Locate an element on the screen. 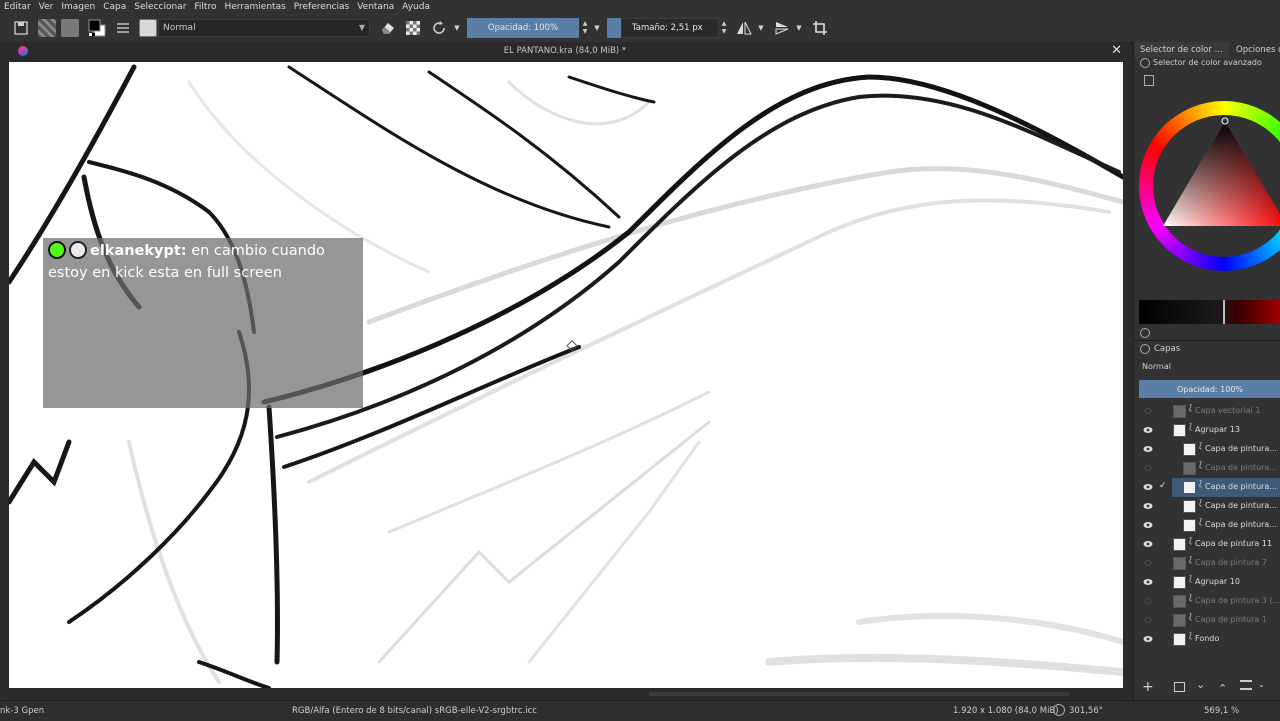 The width and height of the screenshot is (1280, 721). opacity-stepper: ▲ ▼ is located at coordinates (585, 28).